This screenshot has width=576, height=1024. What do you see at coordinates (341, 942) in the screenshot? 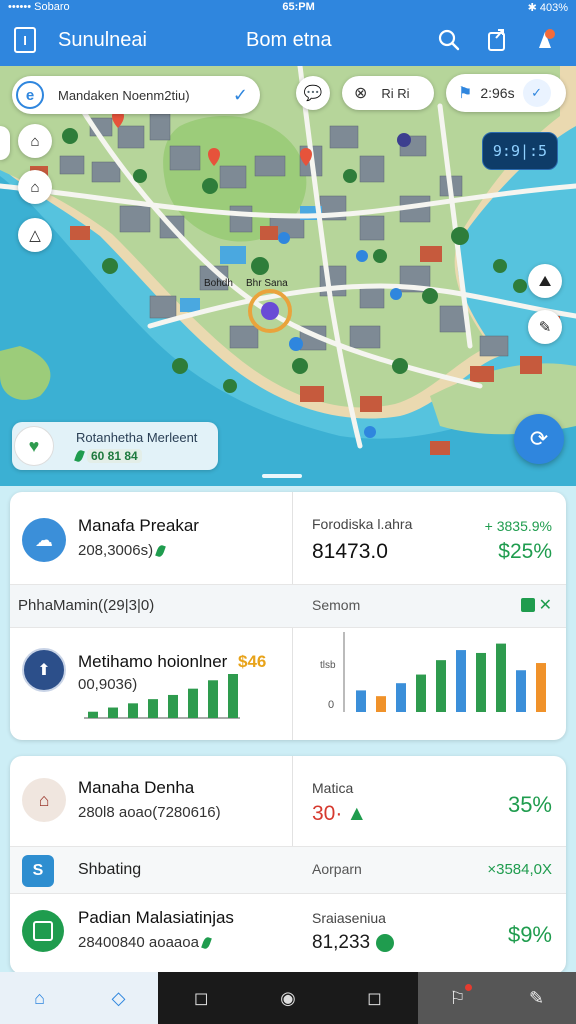
I see `metric-value: 81,233` at bounding box center [341, 942].